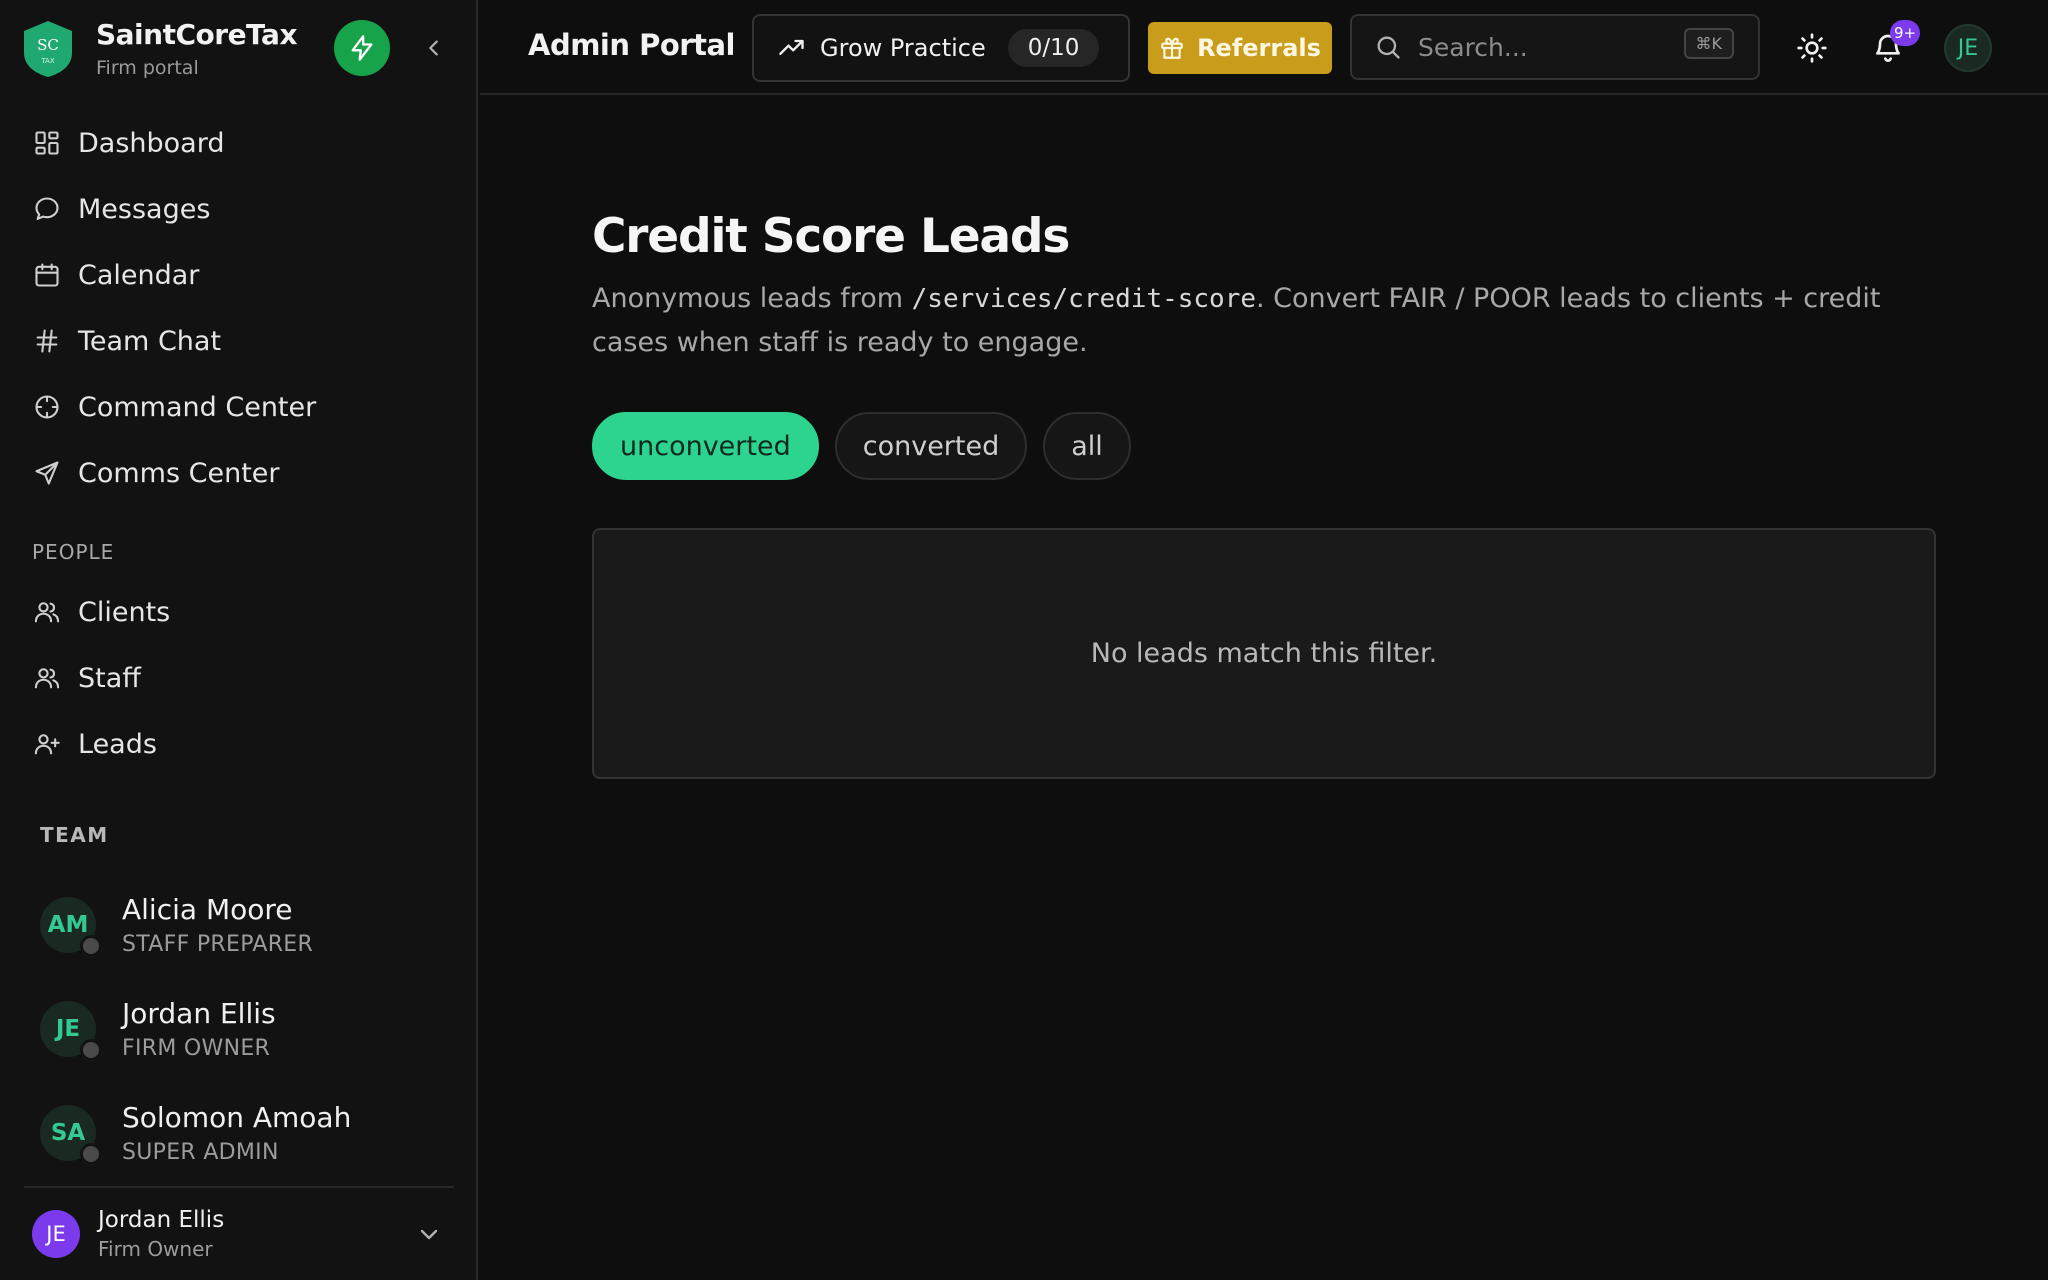  What do you see at coordinates (1084, 299) in the screenshot?
I see `service-path: /services/credit-score` at bounding box center [1084, 299].